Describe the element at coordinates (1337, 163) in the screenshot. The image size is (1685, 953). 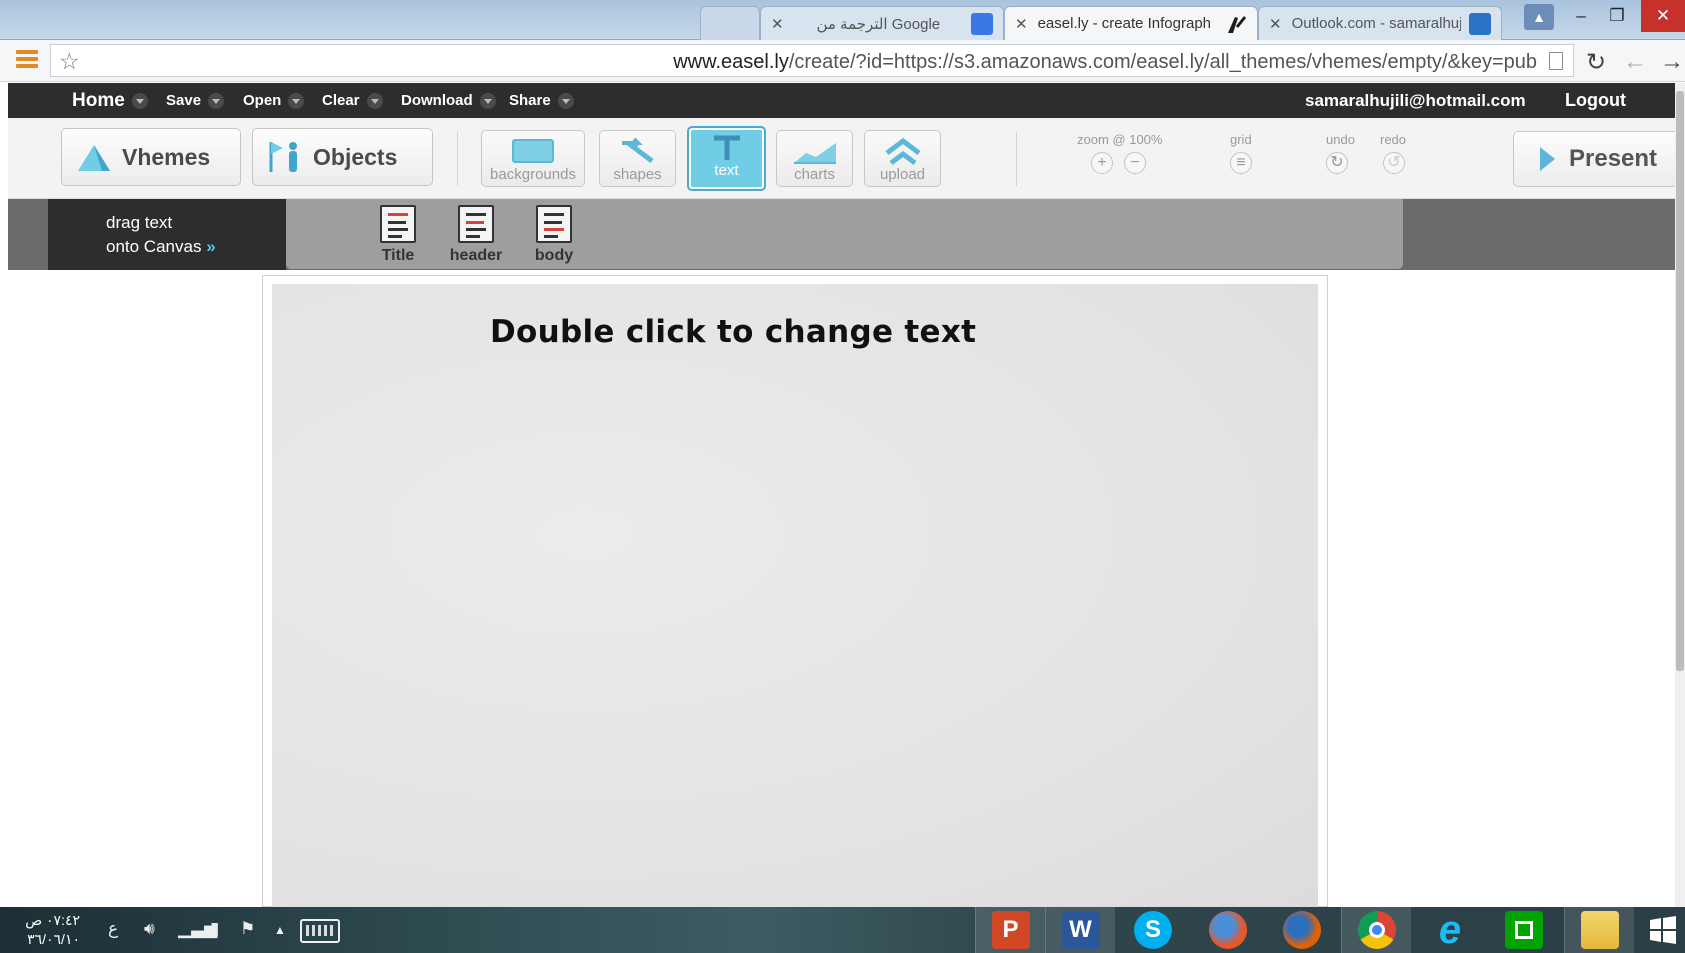
I see `undo-icon: ↻` at that location.